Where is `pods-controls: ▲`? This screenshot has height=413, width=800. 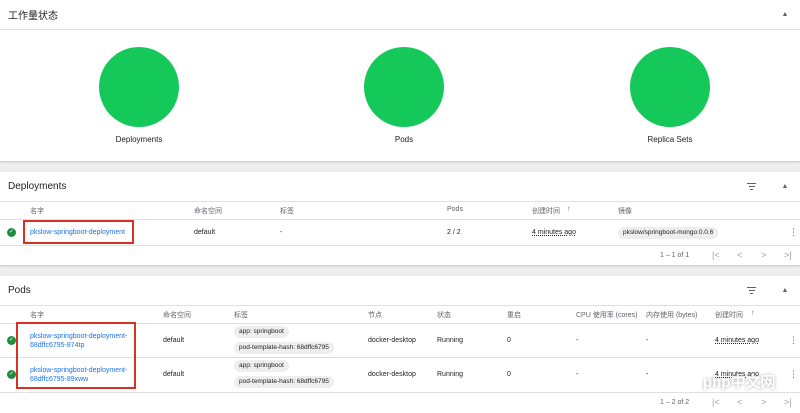 pods-controls: ▲ is located at coordinates (769, 291).